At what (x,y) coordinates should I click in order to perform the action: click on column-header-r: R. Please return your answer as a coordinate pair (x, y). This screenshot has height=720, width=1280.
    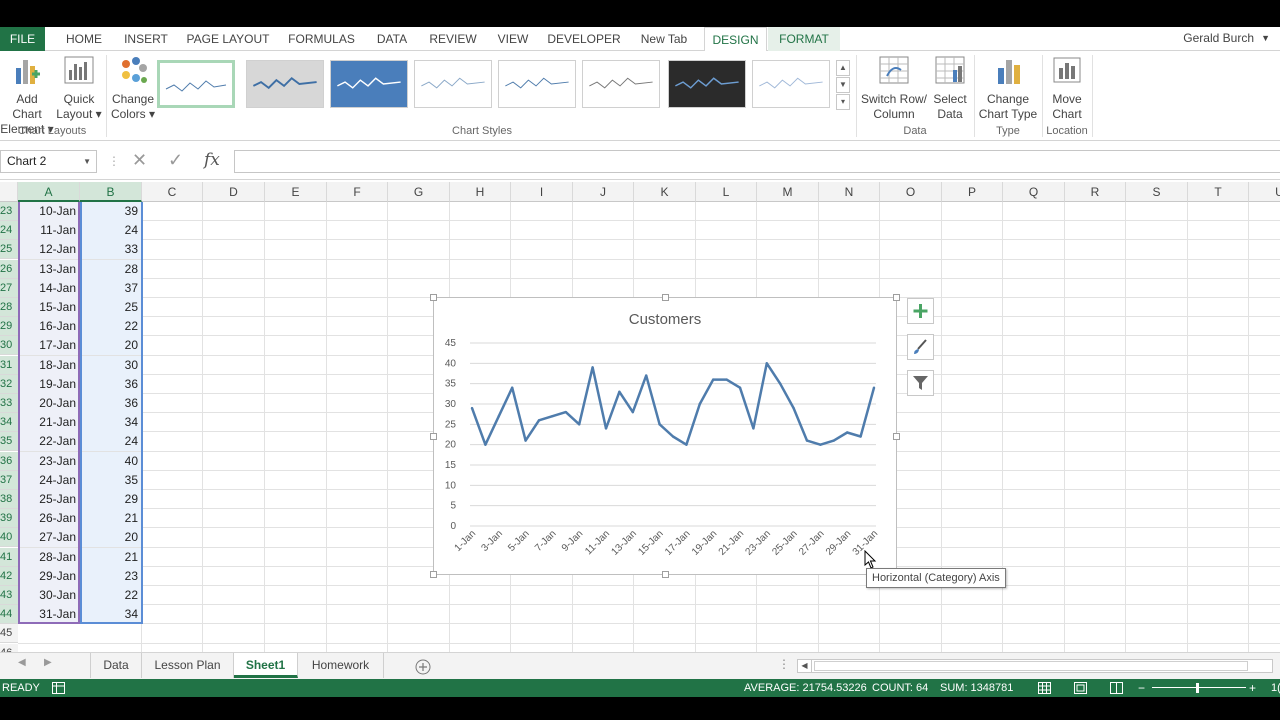
    Looking at the image, I should click on (1095, 192).